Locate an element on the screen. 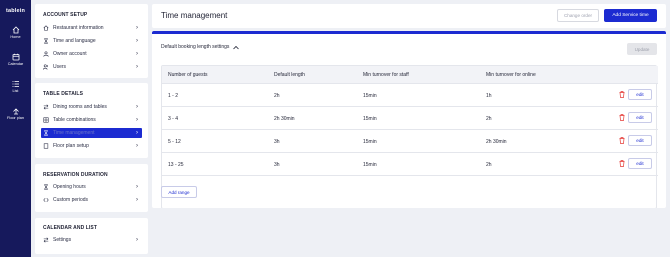 This screenshot has height=257, width=670. users-icon is located at coordinates (46, 67).